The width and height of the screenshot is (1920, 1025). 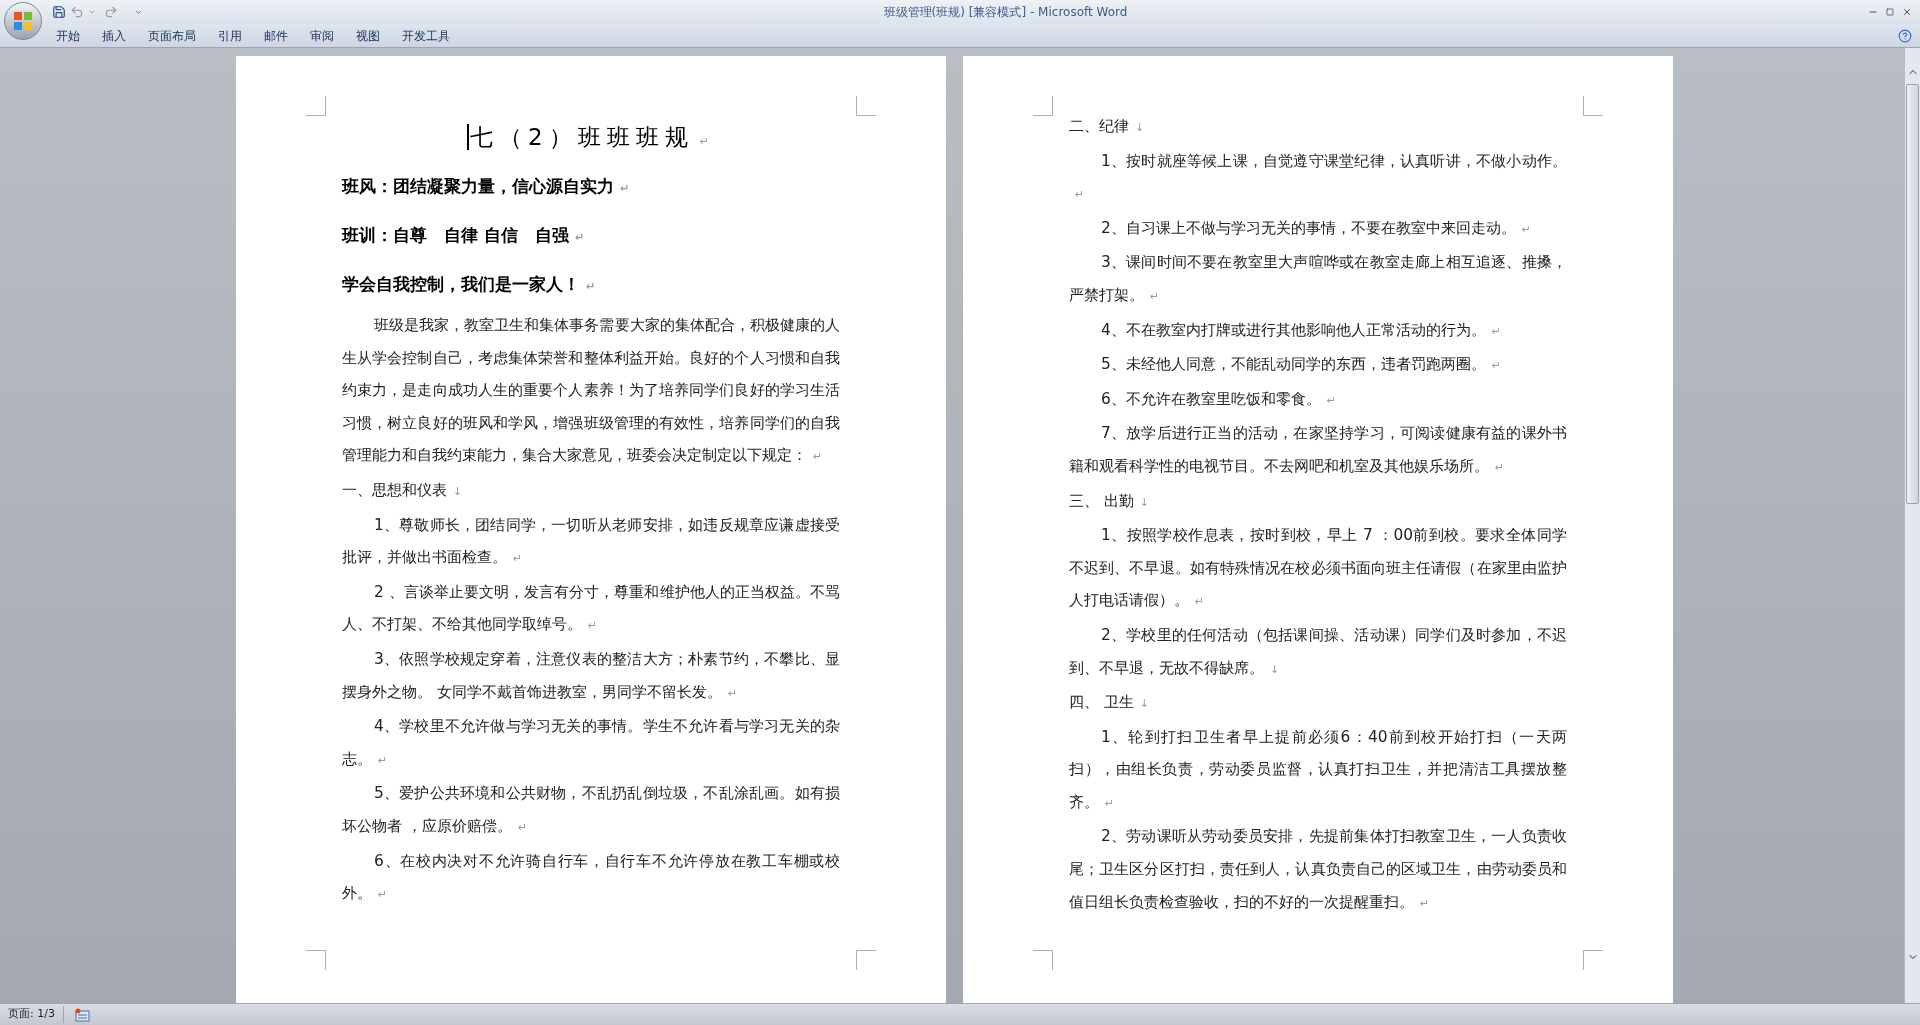 I want to click on rule-paragraph: 4、学校里不允许做与学习无关的事情。学生不允许看与学习无关的杂志。 ↵, so click(x=591, y=743).